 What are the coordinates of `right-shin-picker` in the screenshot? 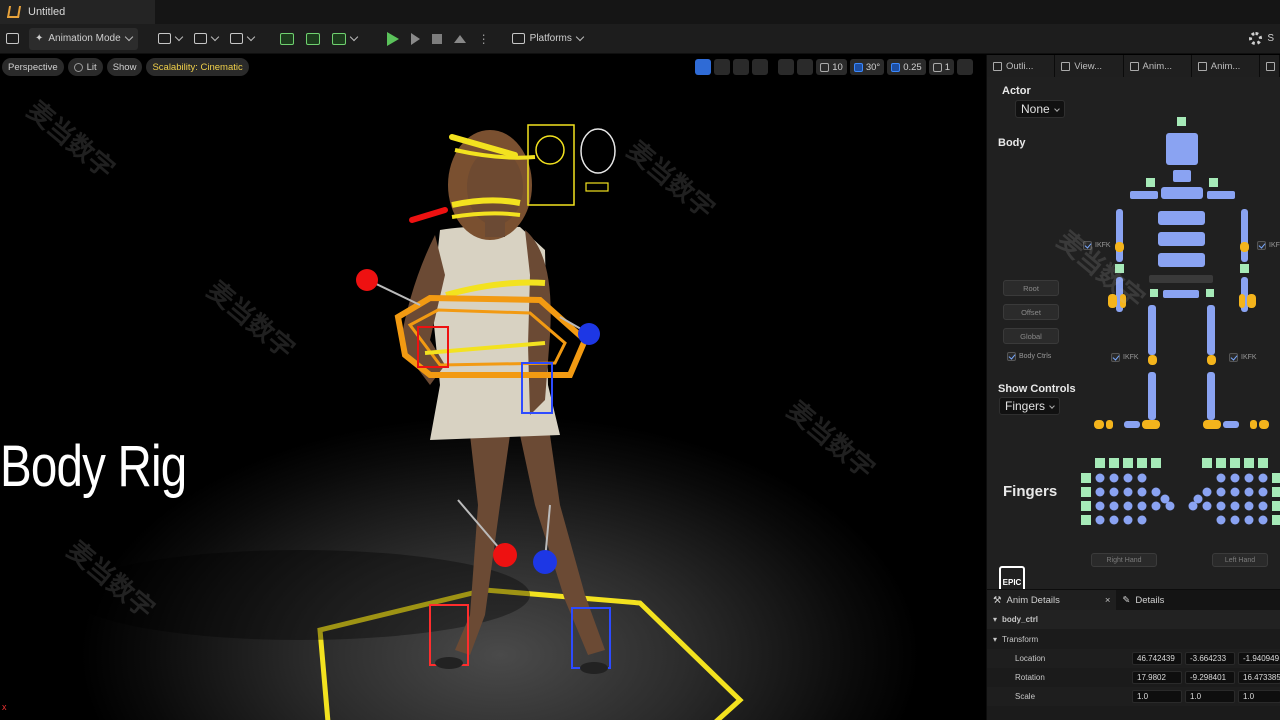 It's located at (1211, 396).